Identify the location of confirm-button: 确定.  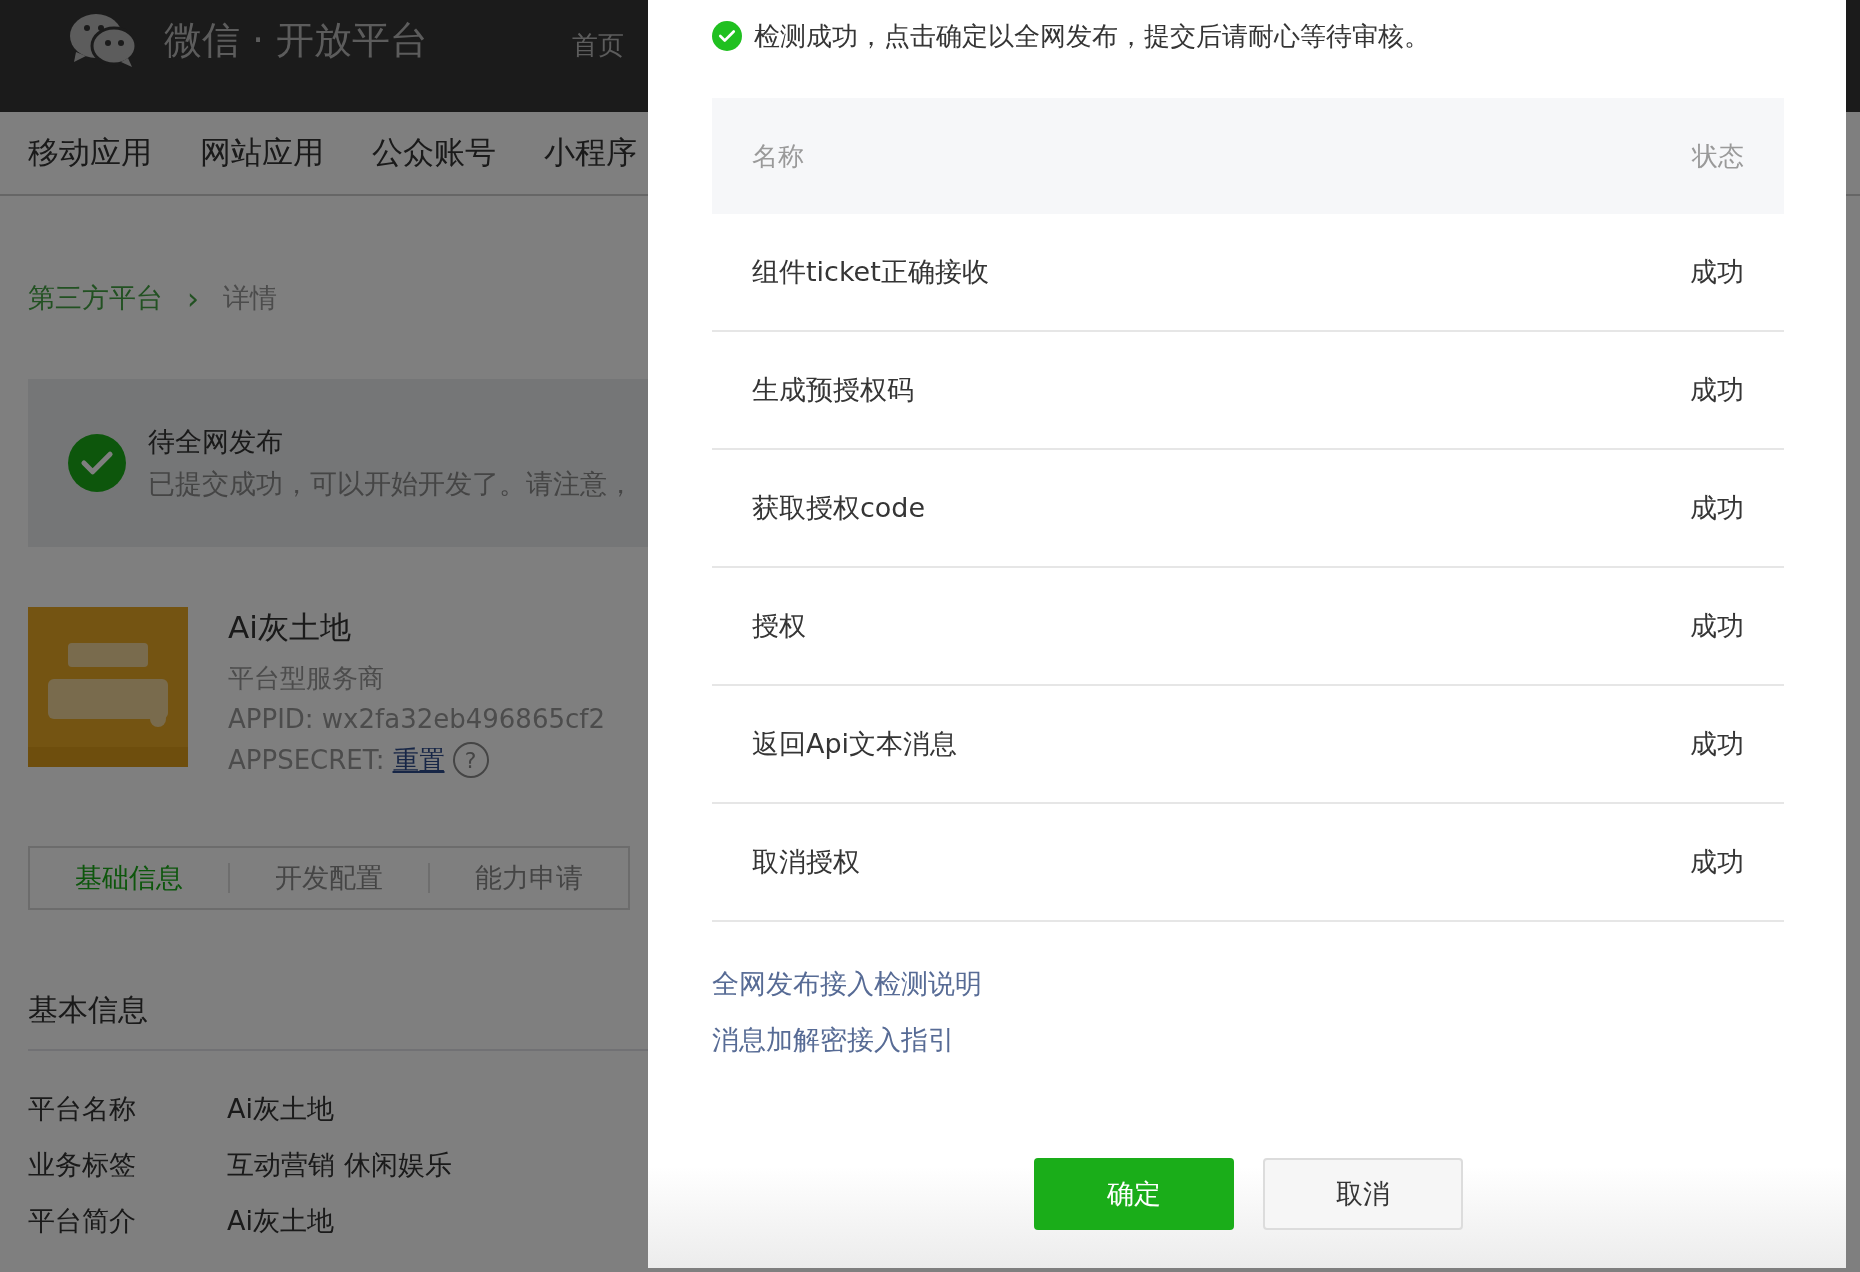
(1133, 1194).